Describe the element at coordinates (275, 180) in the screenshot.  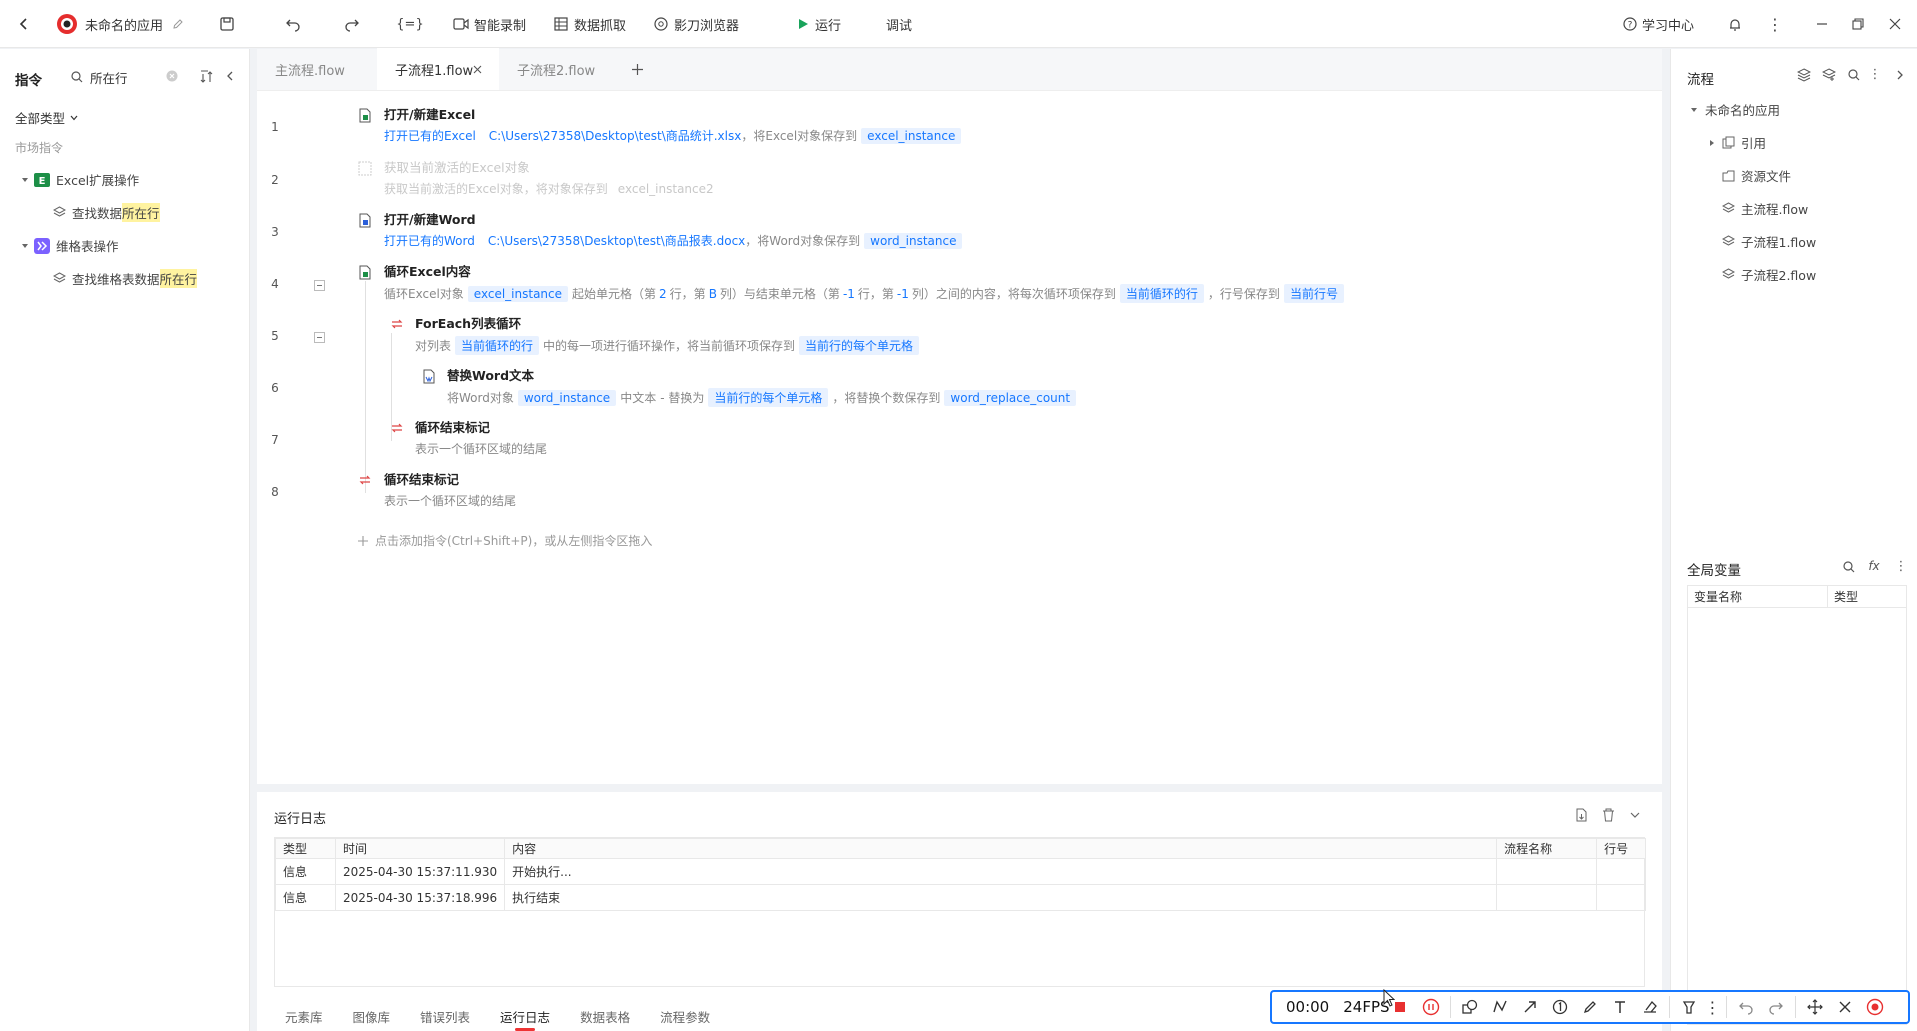
I see `line-number: 2` at that location.